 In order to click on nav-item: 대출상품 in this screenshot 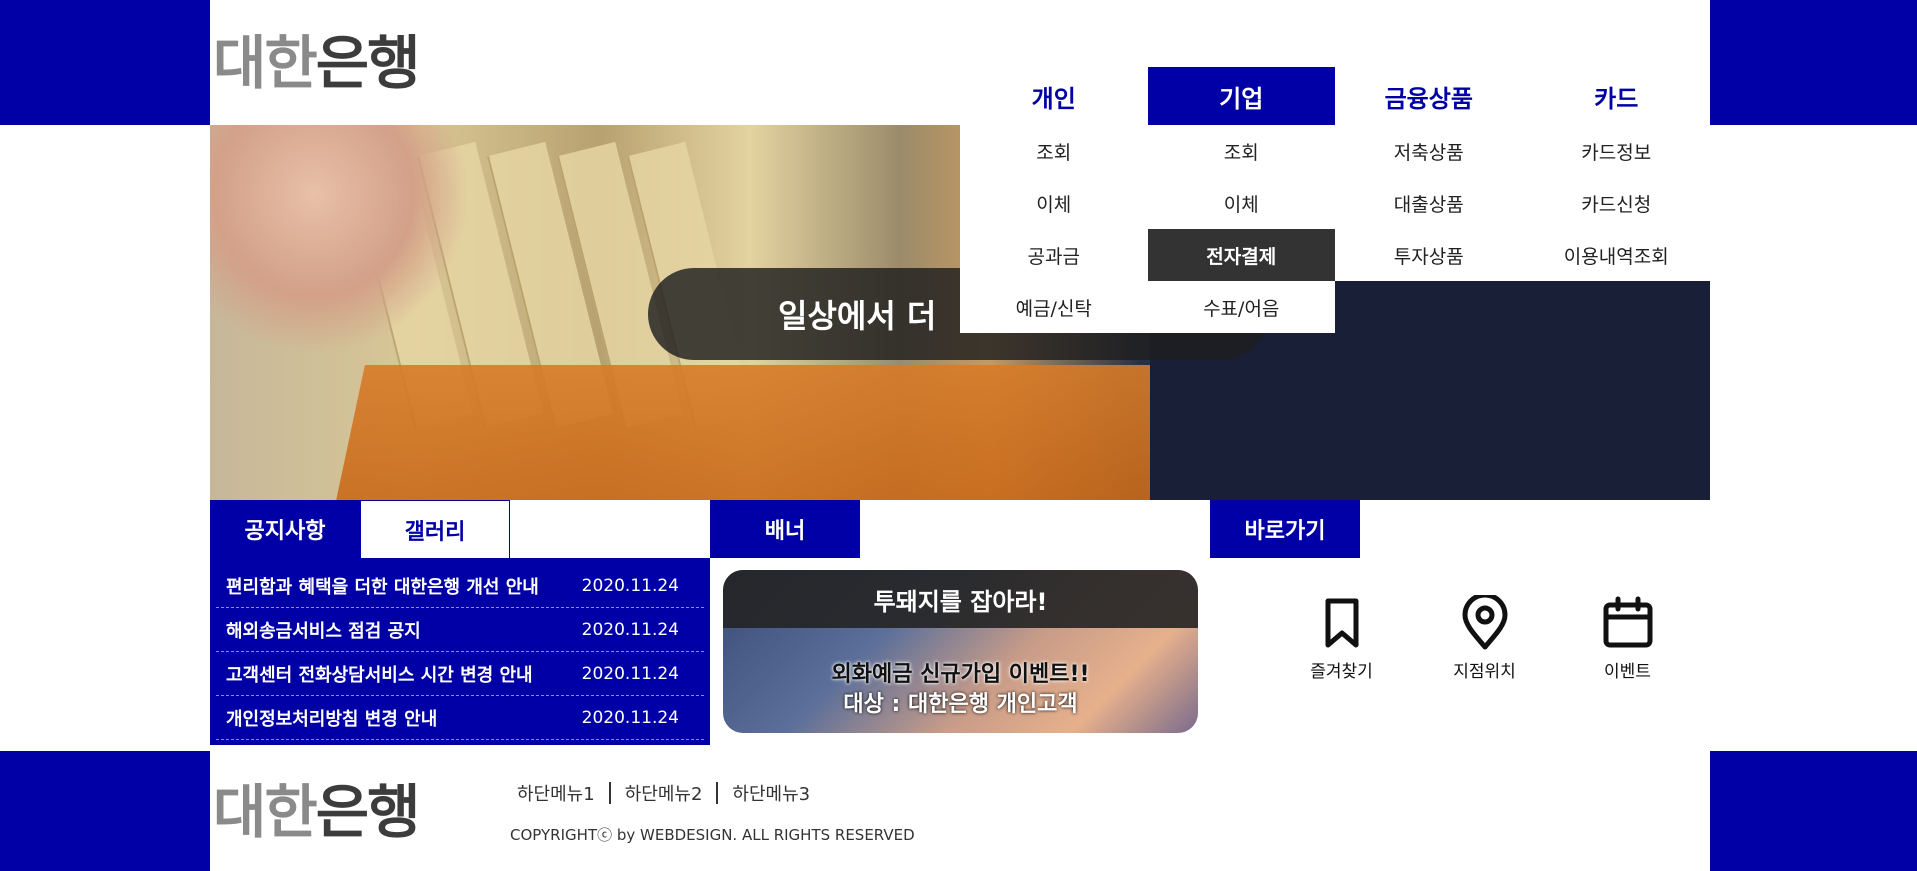, I will do `click(1429, 203)`.